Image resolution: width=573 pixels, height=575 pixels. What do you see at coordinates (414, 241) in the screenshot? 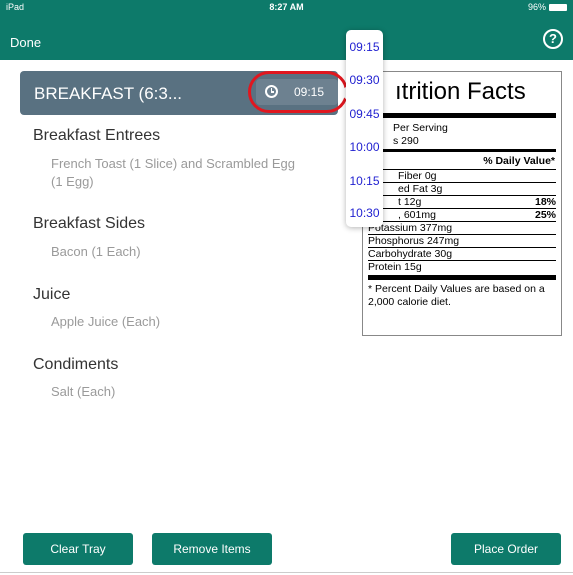
I see `nutrient-label: Phosphorus 247mg` at bounding box center [414, 241].